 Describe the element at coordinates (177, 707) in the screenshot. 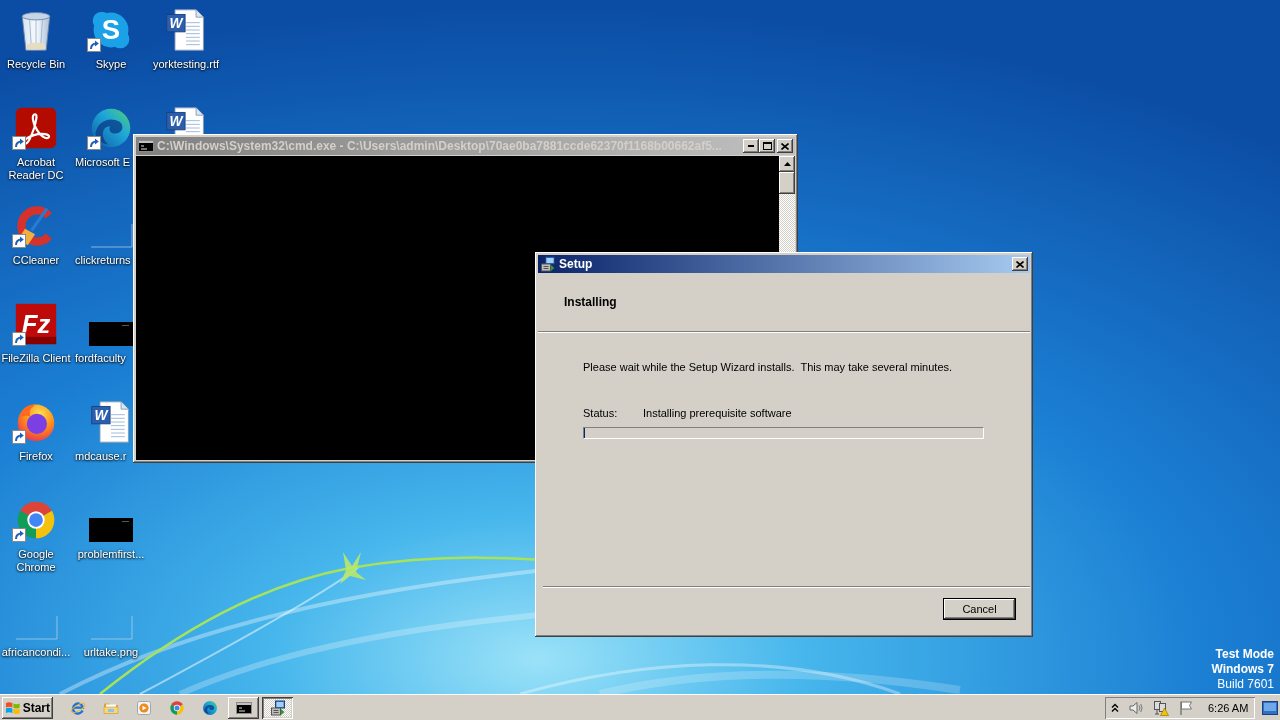

I see `chrome-icon` at that location.